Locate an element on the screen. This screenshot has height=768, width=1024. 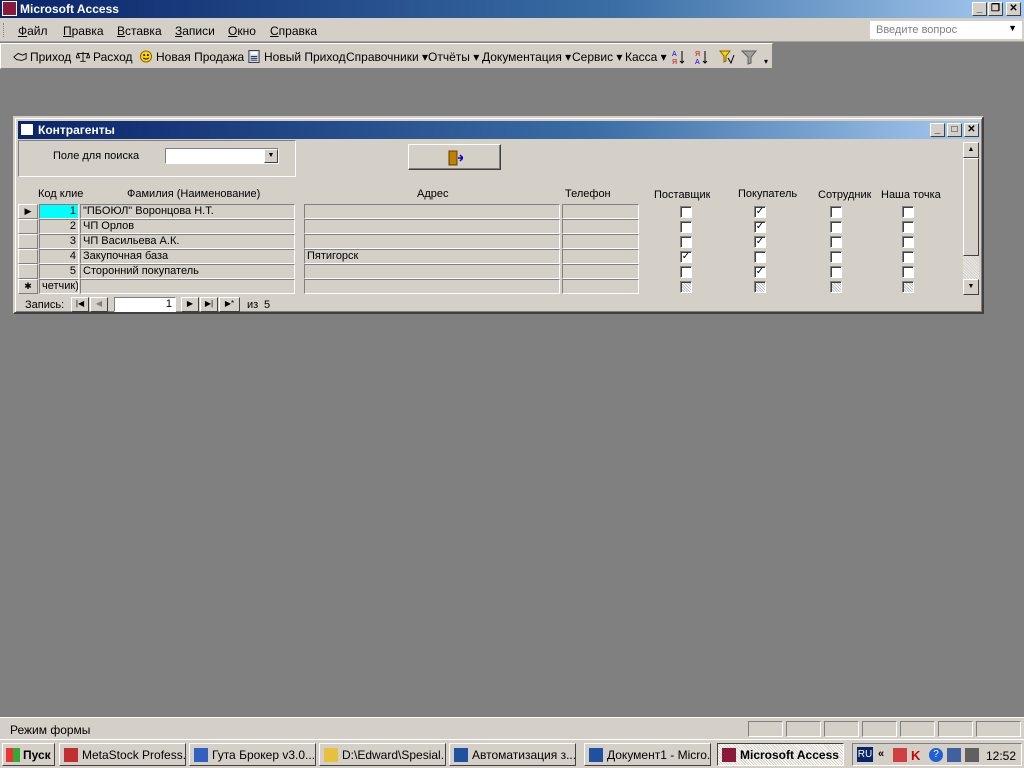
form-minimize-button: _ is located at coordinates (937, 130).